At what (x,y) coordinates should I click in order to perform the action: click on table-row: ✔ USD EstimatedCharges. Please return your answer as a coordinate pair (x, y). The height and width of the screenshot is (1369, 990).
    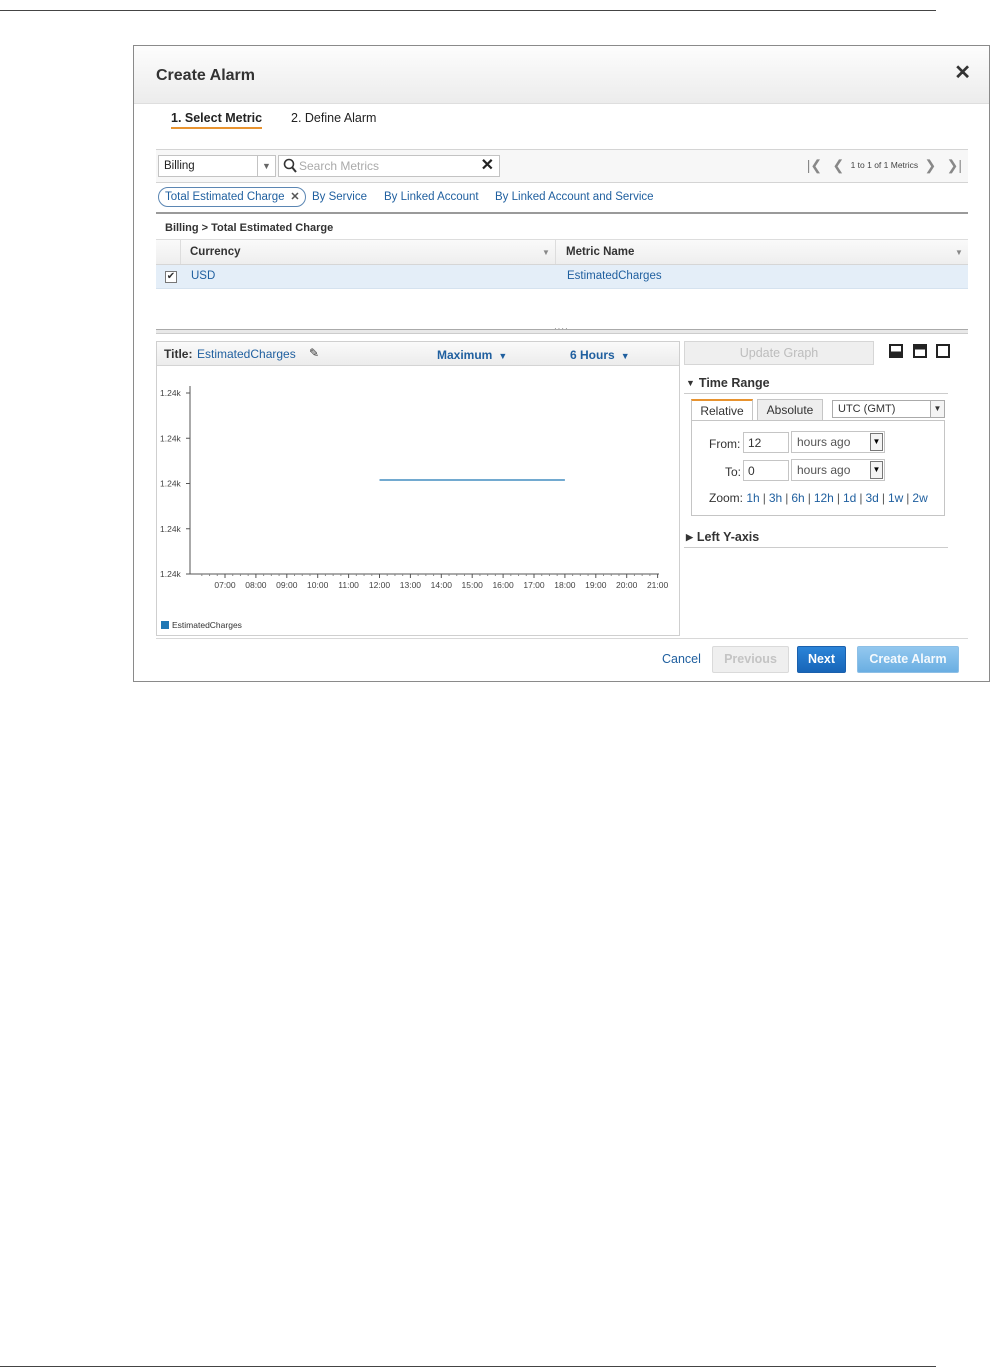
    Looking at the image, I should click on (562, 277).